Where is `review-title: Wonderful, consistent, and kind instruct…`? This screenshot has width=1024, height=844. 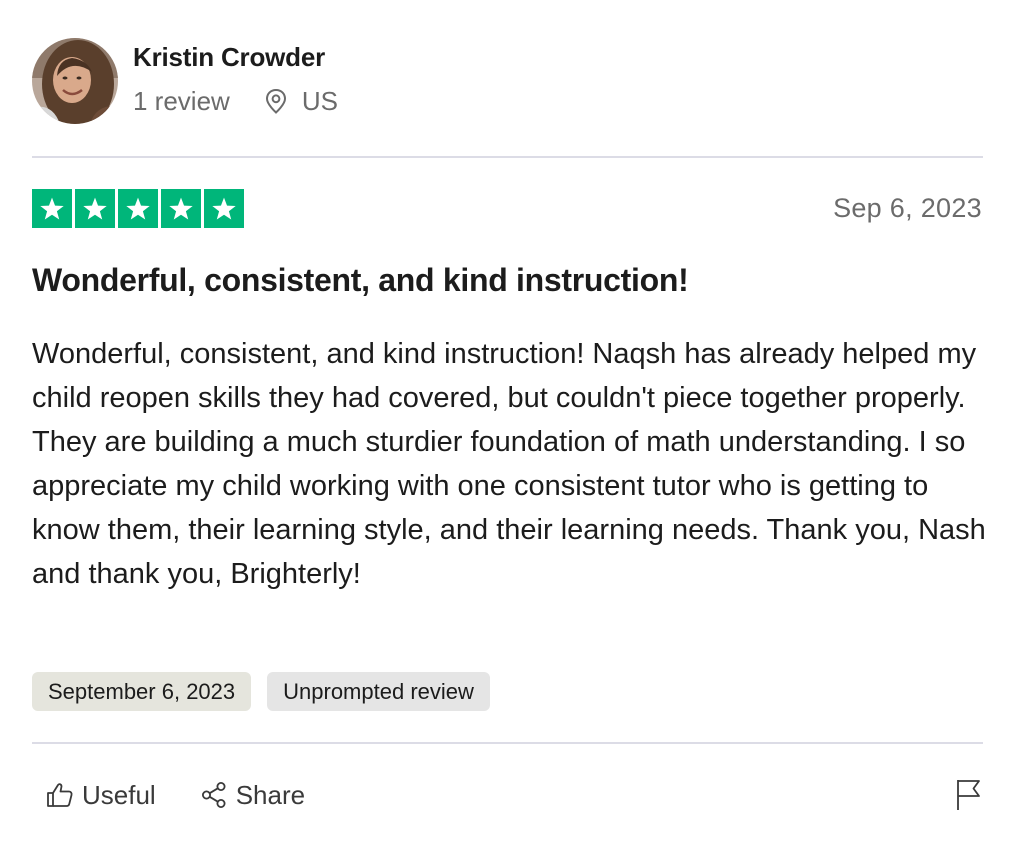 review-title: Wonderful, consistent, and kind instruct… is located at coordinates (360, 280).